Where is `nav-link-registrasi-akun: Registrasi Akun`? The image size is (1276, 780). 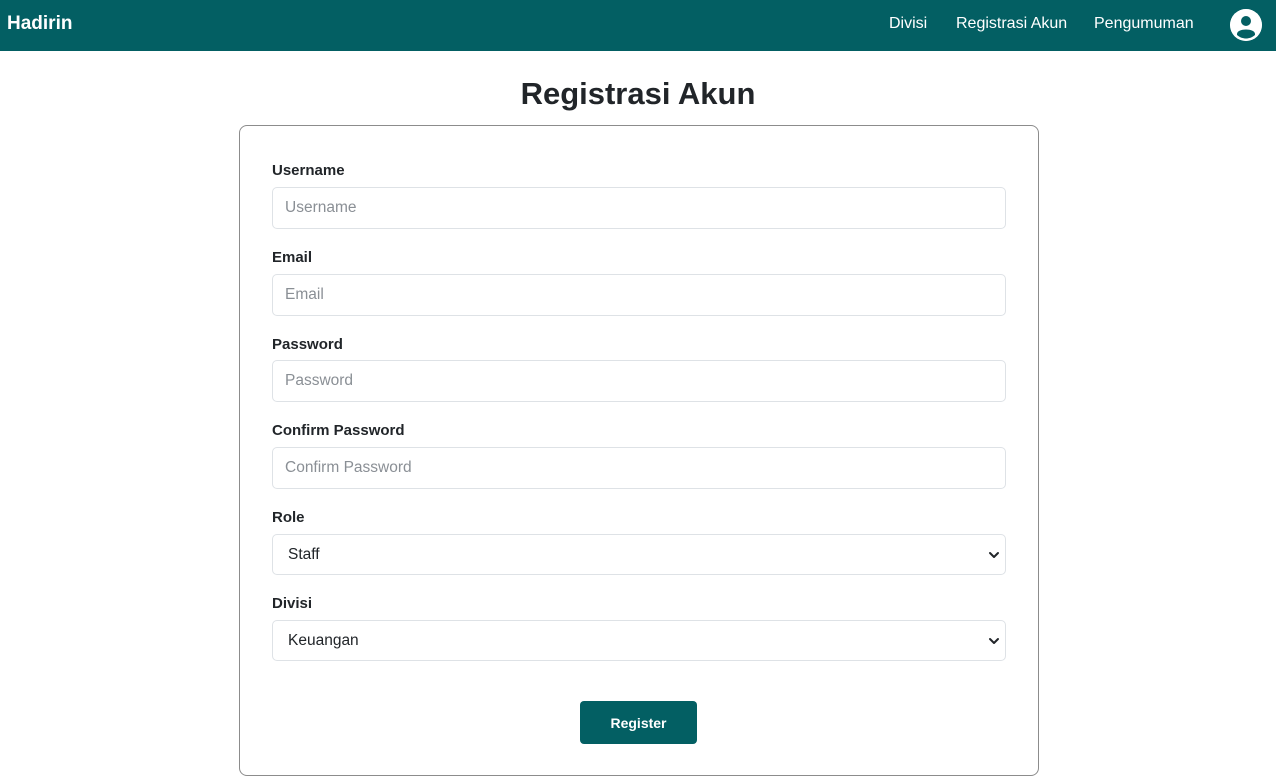 nav-link-registrasi-akun: Registrasi Akun is located at coordinates (1011, 24).